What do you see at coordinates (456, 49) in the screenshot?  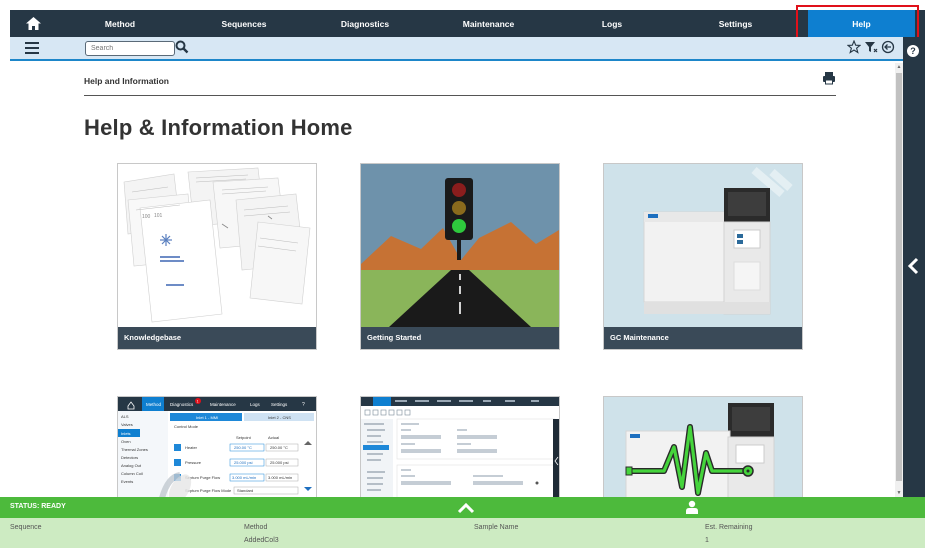 I see `toolbar` at bounding box center [456, 49].